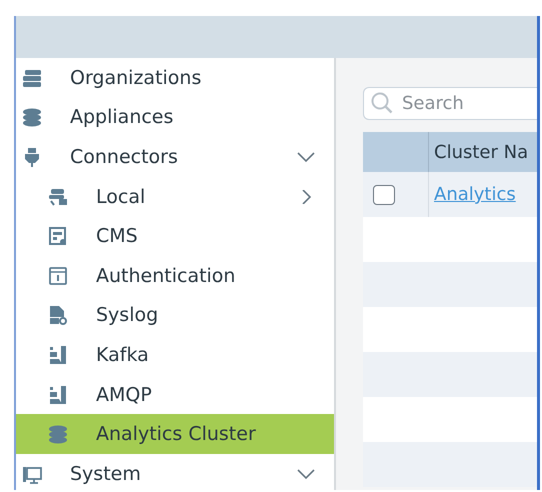  What do you see at coordinates (58, 196) in the screenshot?
I see `server-mail-icon` at bounding box center [58, 196].